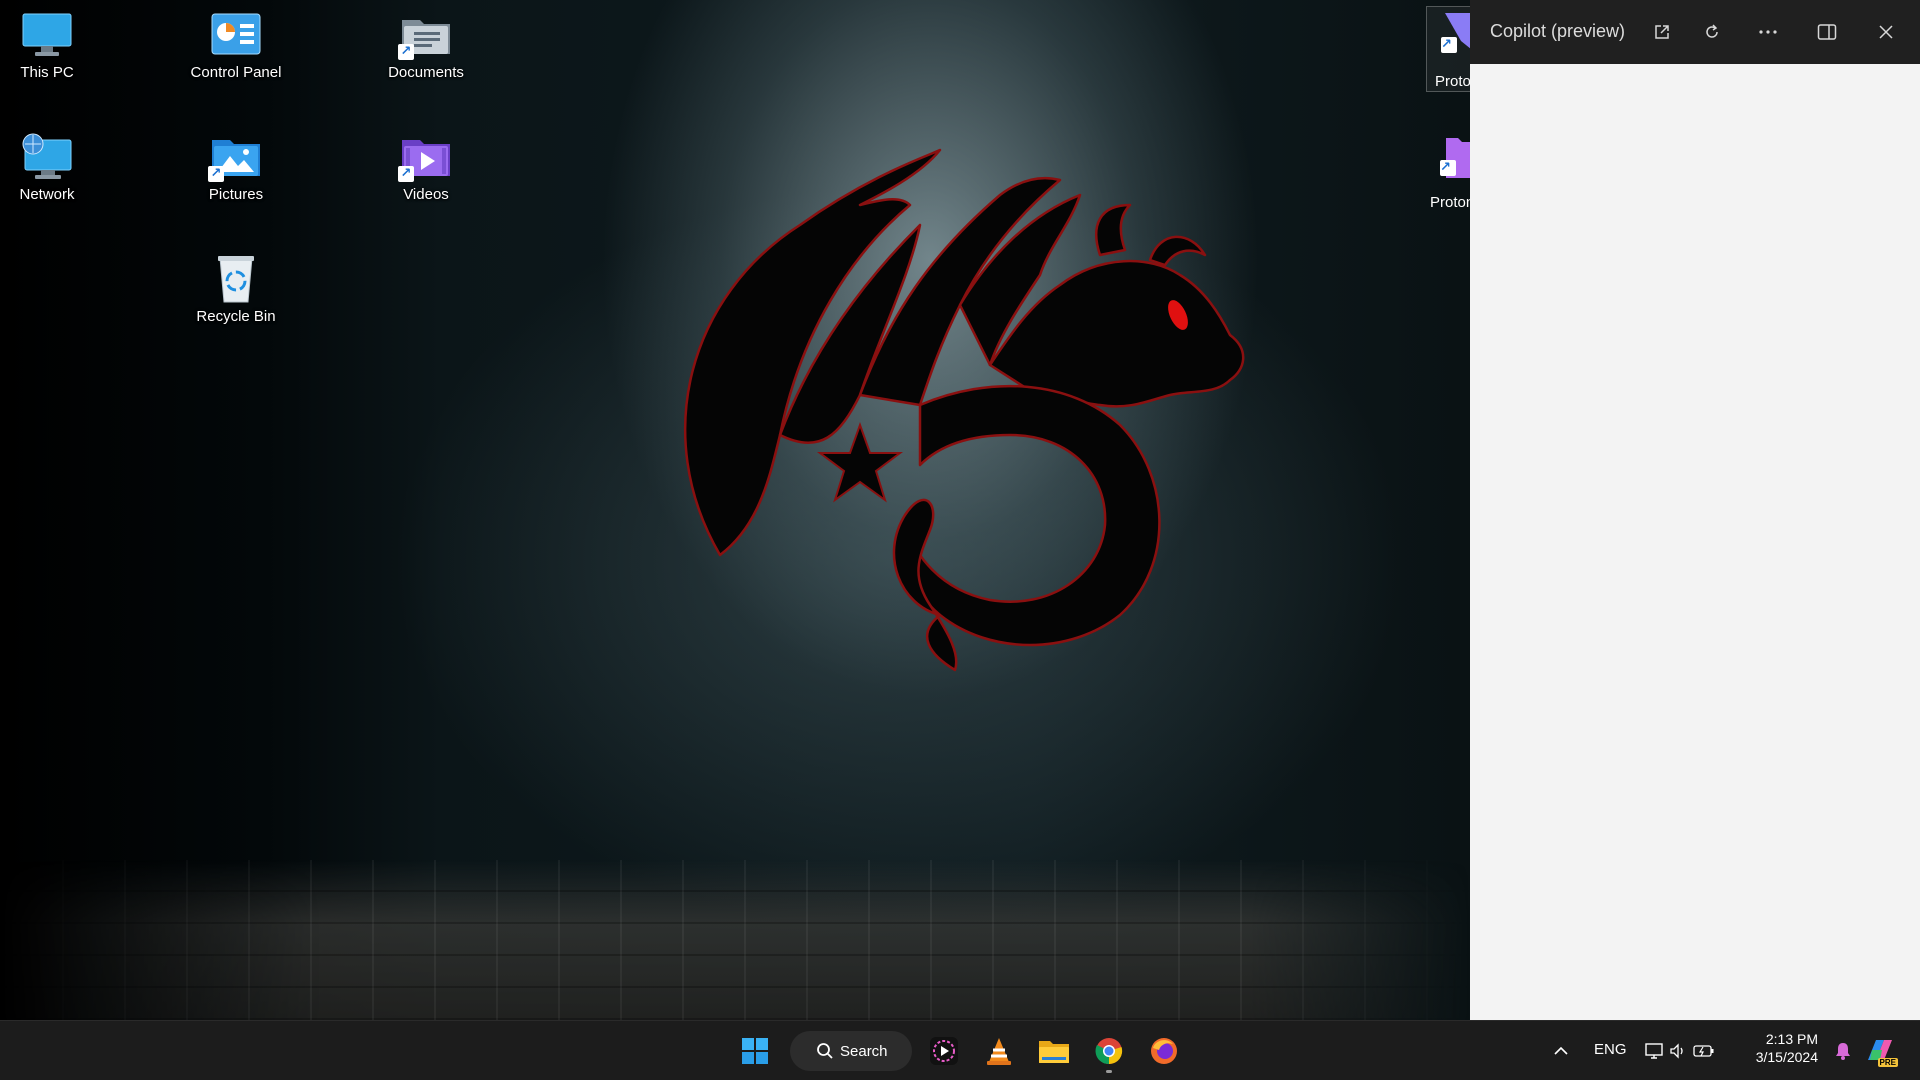 Image resolution: width=1920 pixels, height=1080 pixels. I want to click on firefox-icon, so click(1164, 1051).